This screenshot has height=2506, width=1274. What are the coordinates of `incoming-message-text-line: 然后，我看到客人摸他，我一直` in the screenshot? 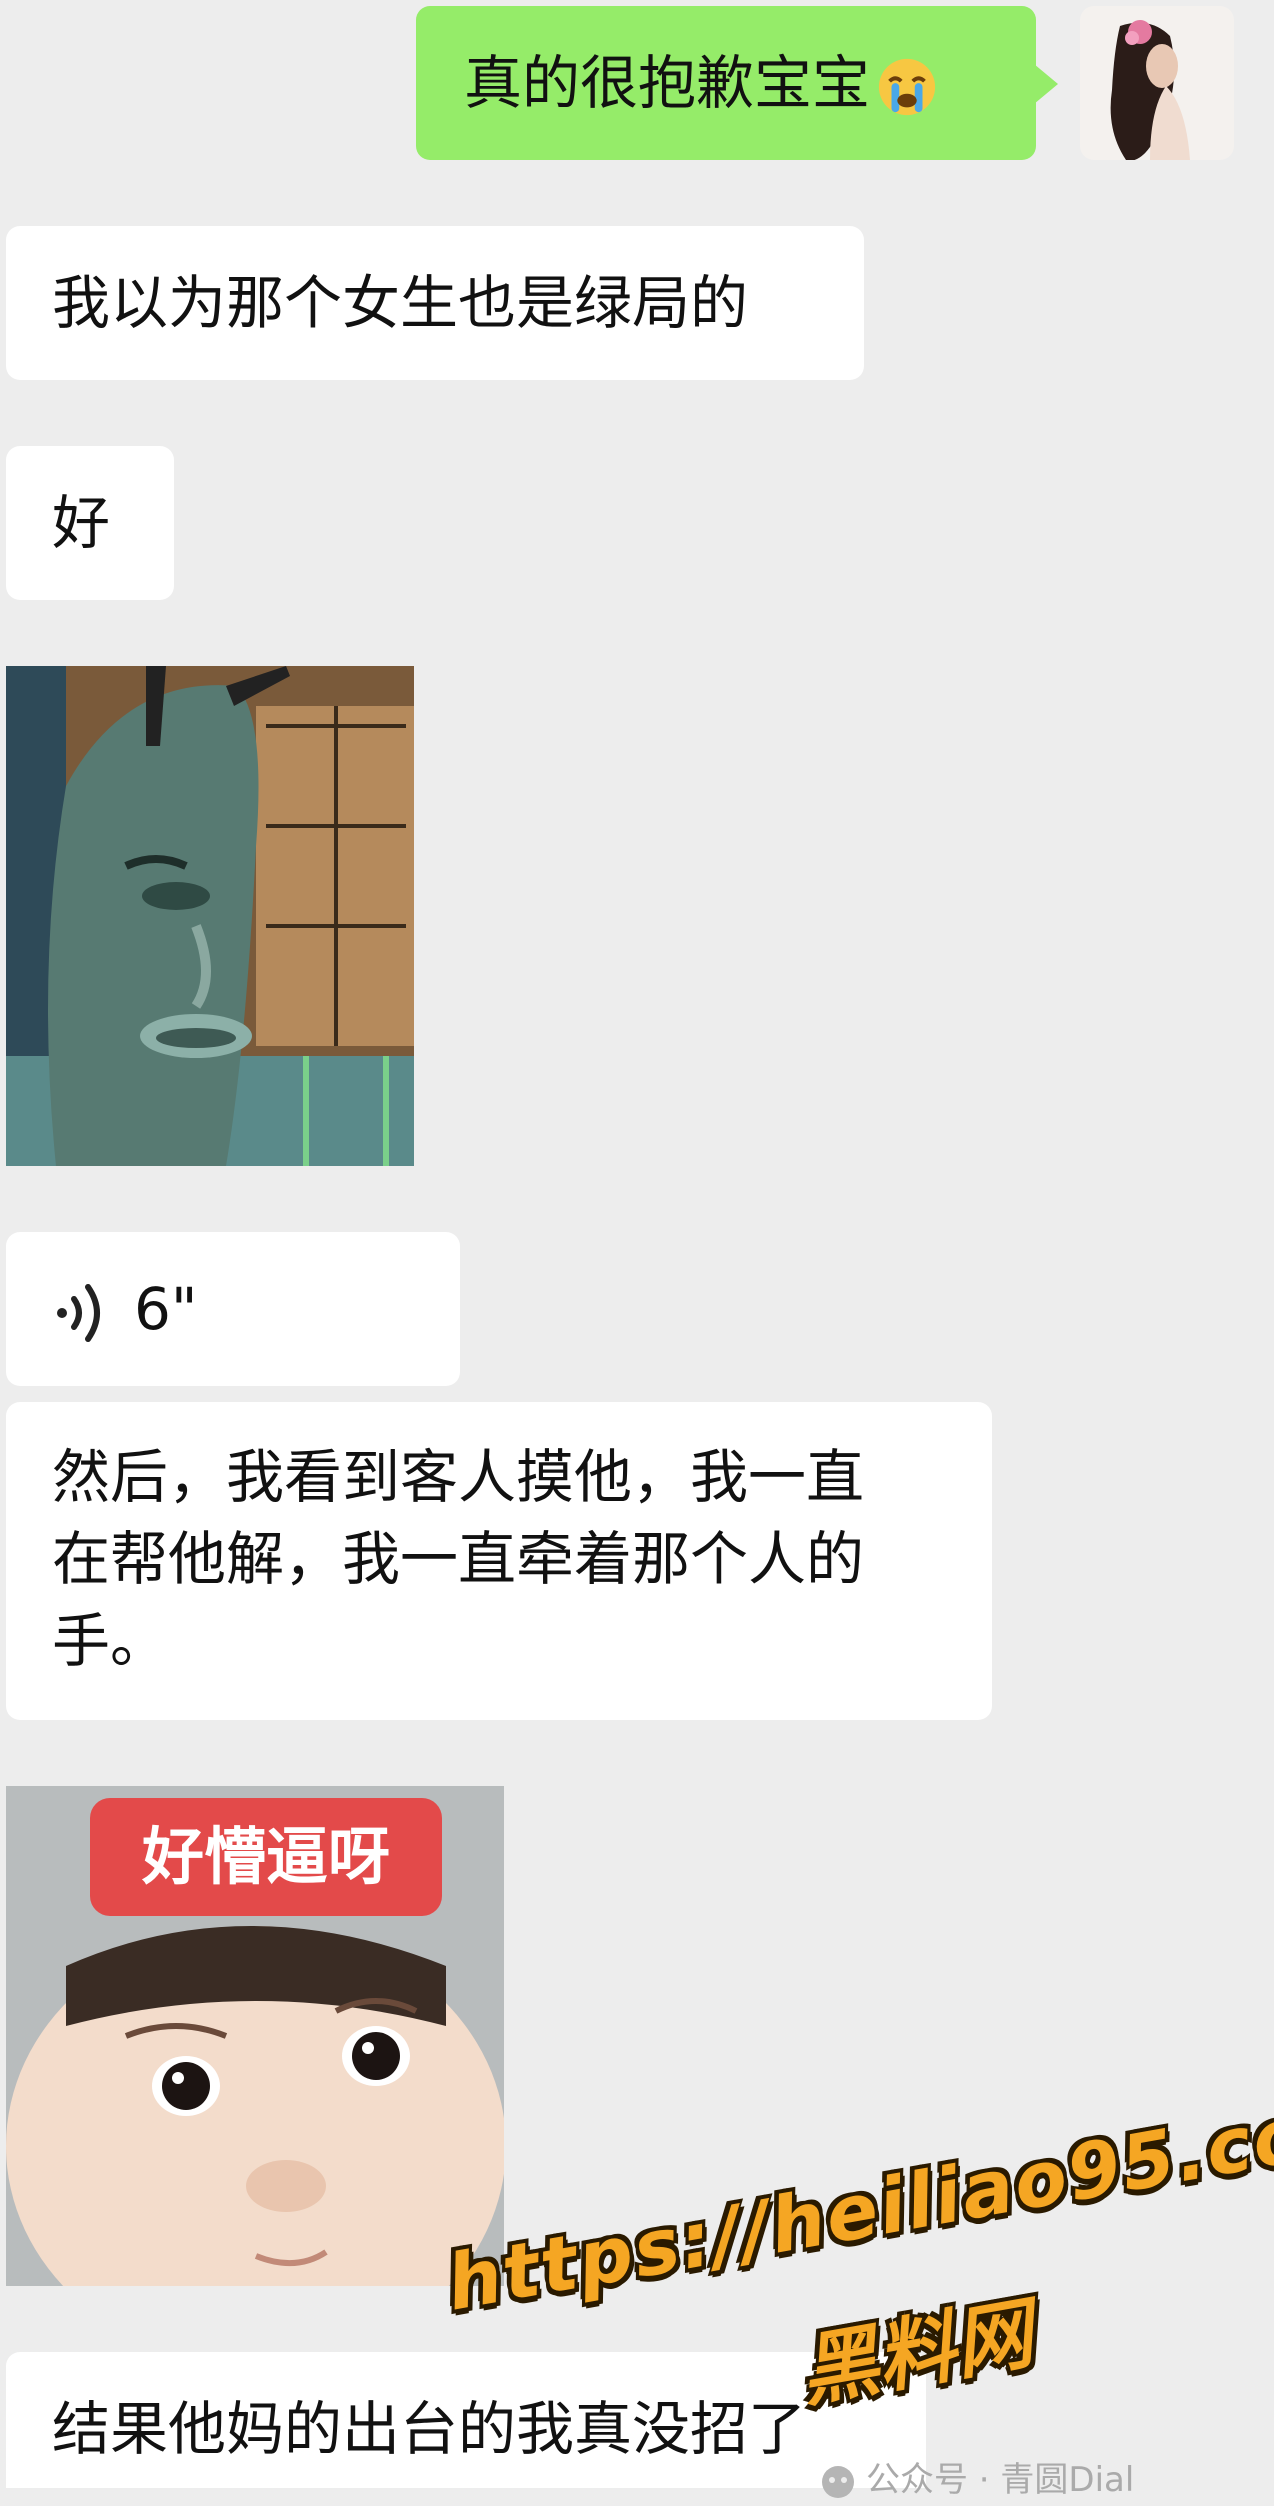 It's located at (458, 1477).